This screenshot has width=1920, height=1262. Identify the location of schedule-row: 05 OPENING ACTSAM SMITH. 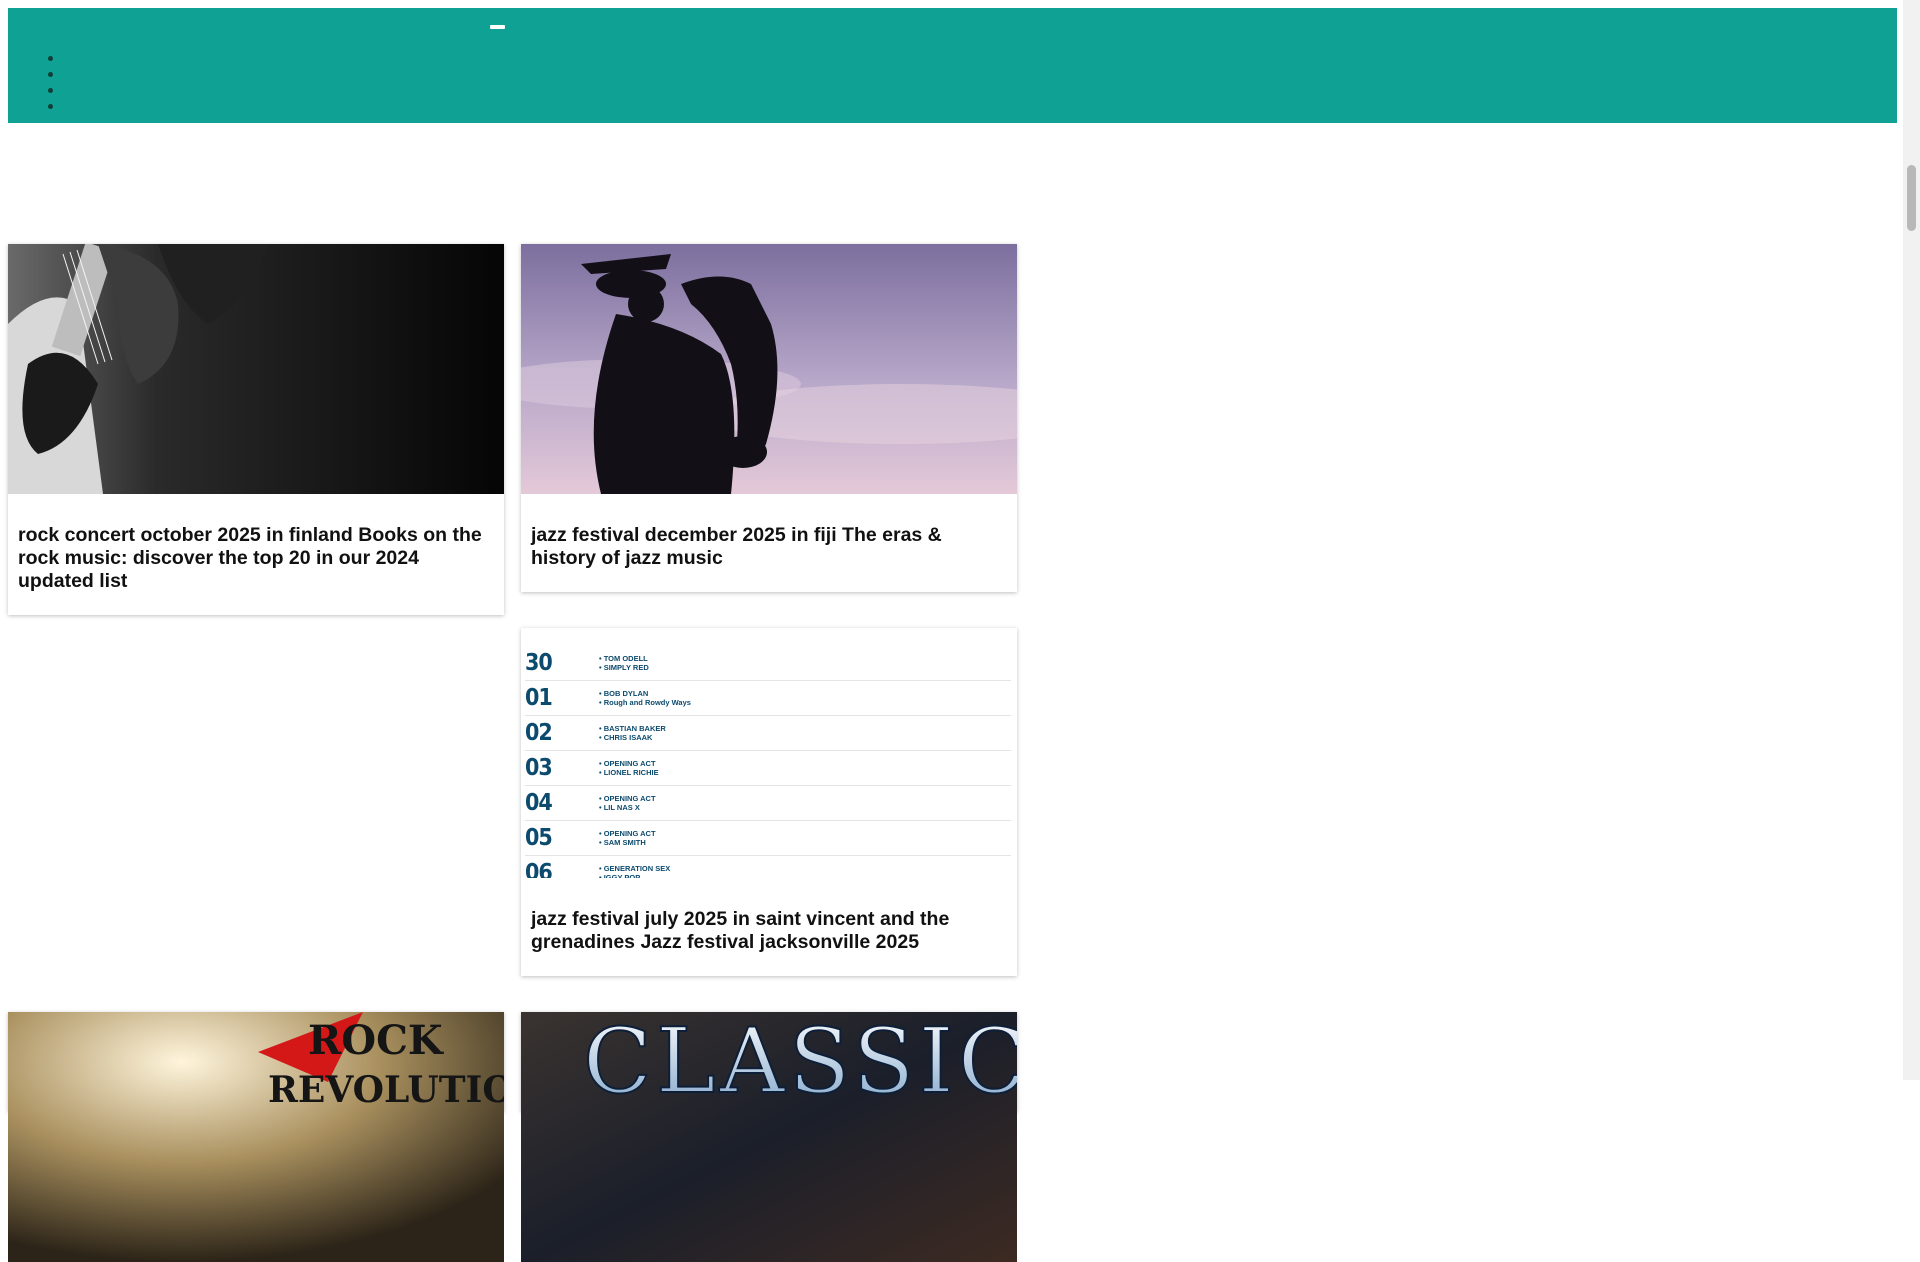
(768, 838).